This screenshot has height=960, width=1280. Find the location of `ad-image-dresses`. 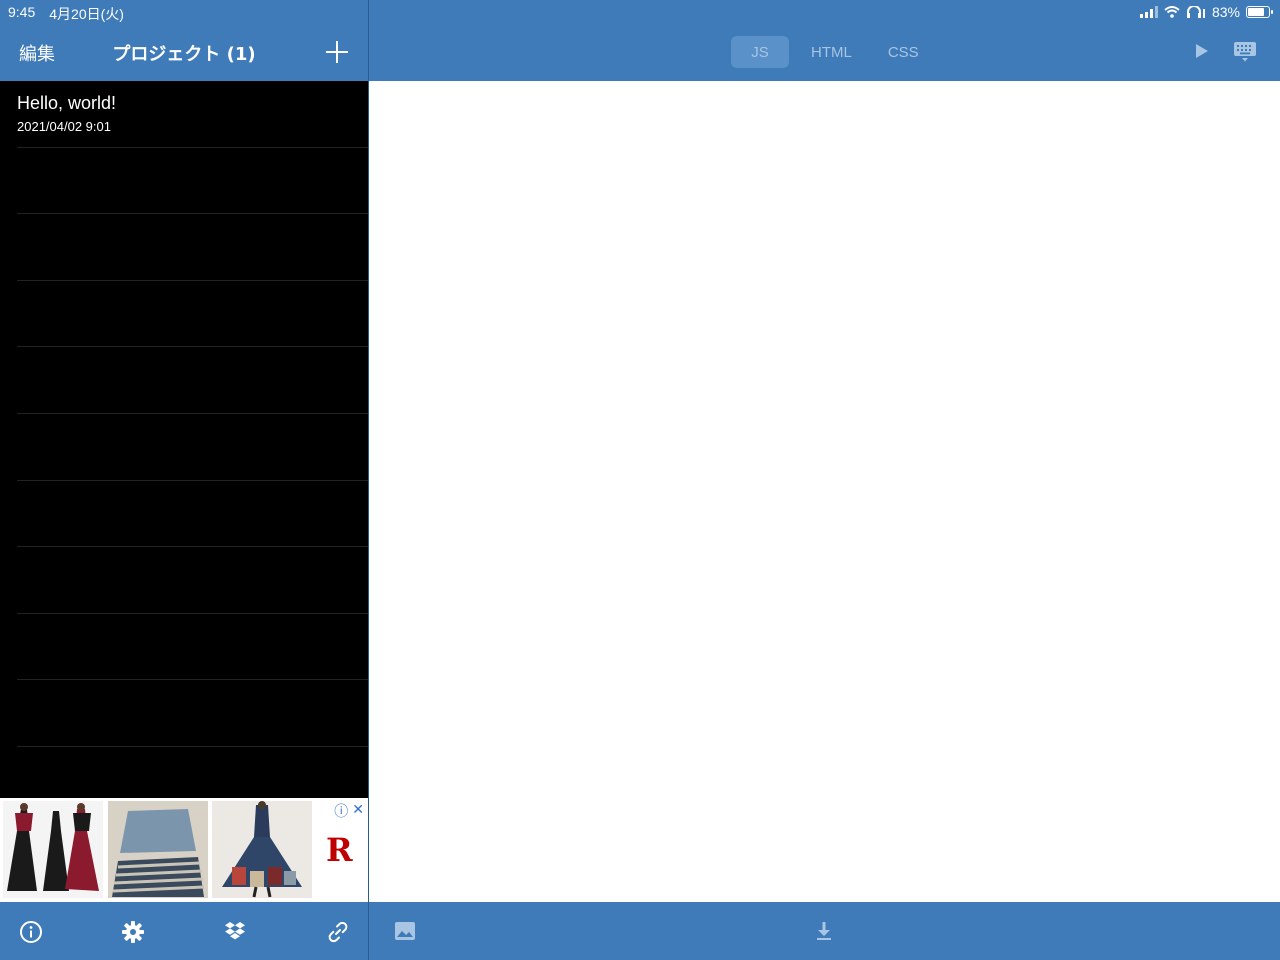

ad-image-dresses is located at coordinates (53, 849).